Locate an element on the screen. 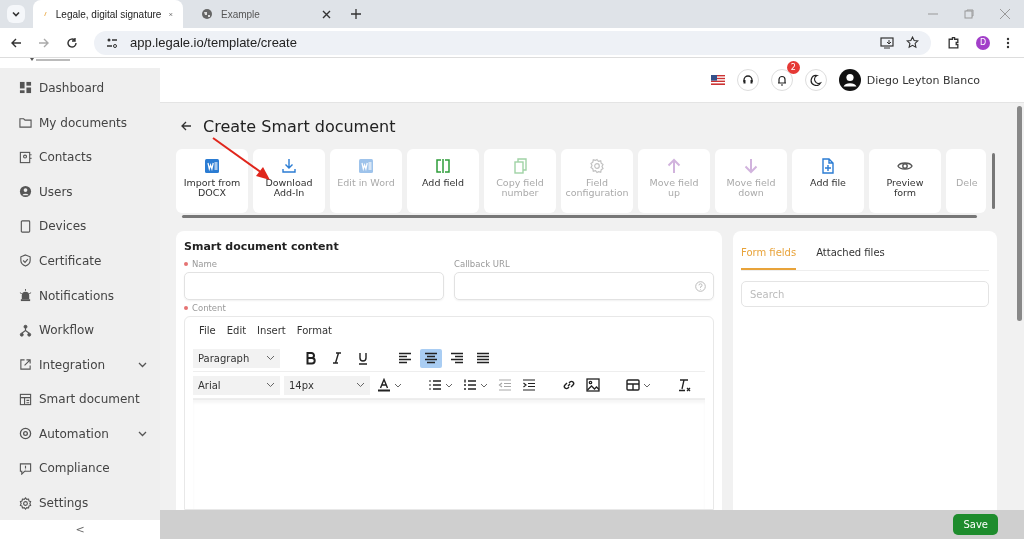  editor-menu: Format is located at coordinates (314, 335).